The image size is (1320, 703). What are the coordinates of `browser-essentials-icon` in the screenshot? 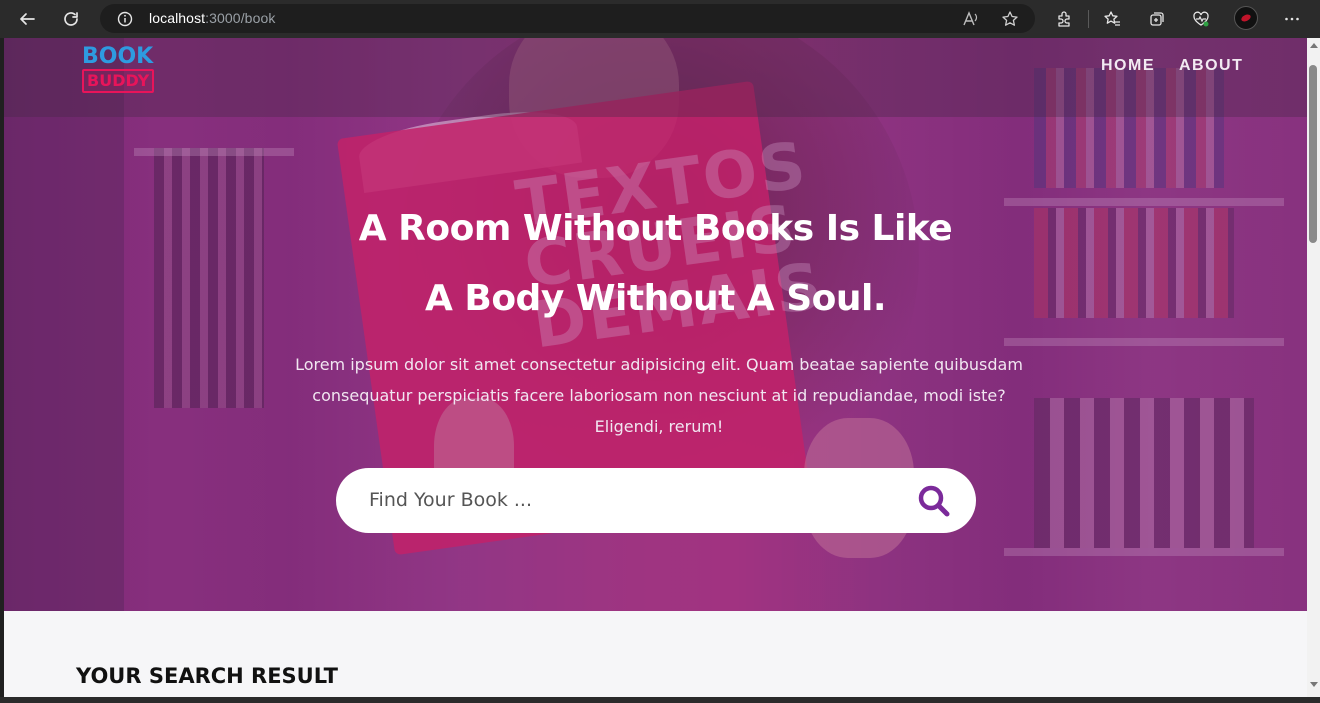 It's located at (1201, 19).